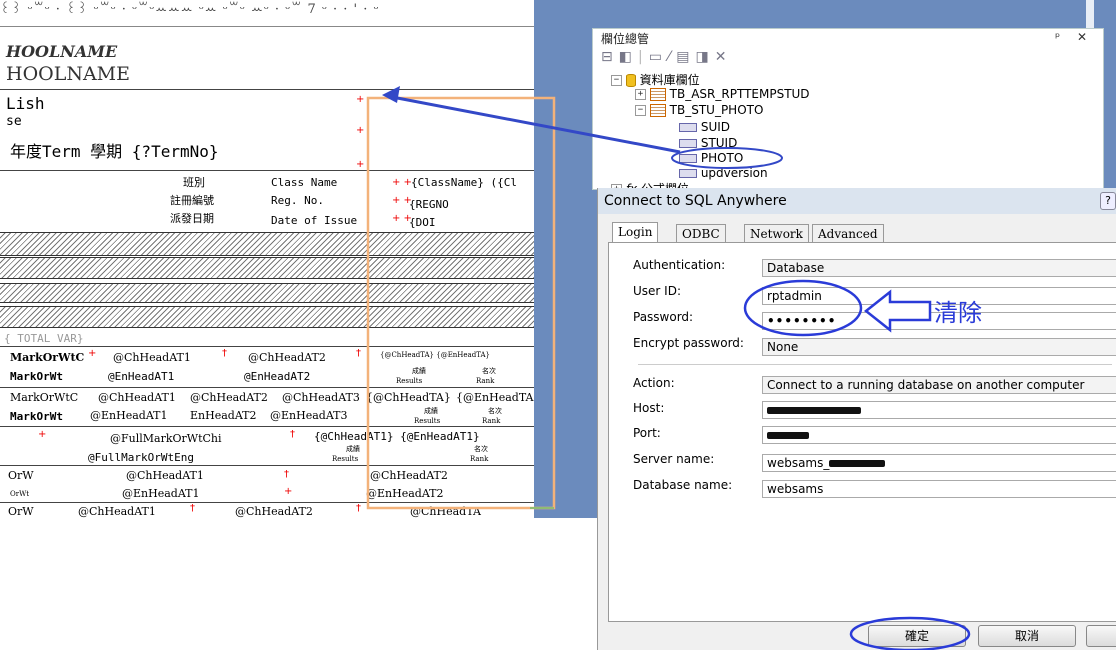 This screenshot has height=650, width=1116. I want to click on orange-highlight-box, so click(461, 303).